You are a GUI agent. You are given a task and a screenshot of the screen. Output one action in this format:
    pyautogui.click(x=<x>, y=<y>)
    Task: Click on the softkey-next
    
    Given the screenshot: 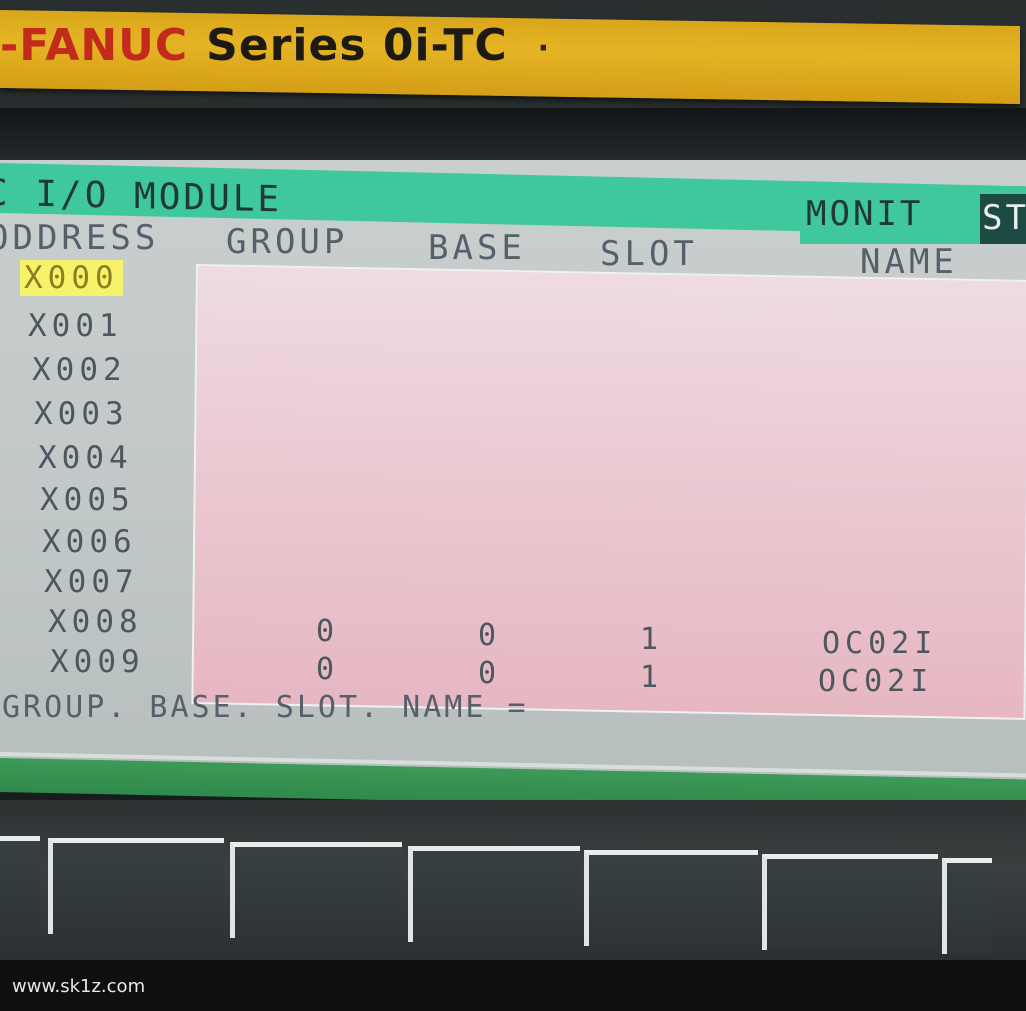 What is the action you would take?
    pyautogui.click(x=967, y=906)
    